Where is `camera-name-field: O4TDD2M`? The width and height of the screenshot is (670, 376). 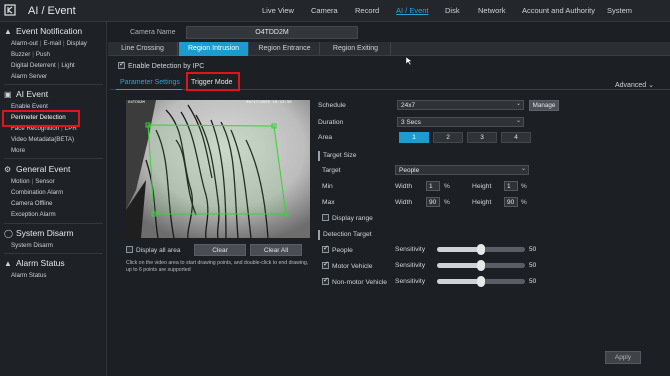
camera-name-field: O4TDD2M is located at coordinates (272, 32).